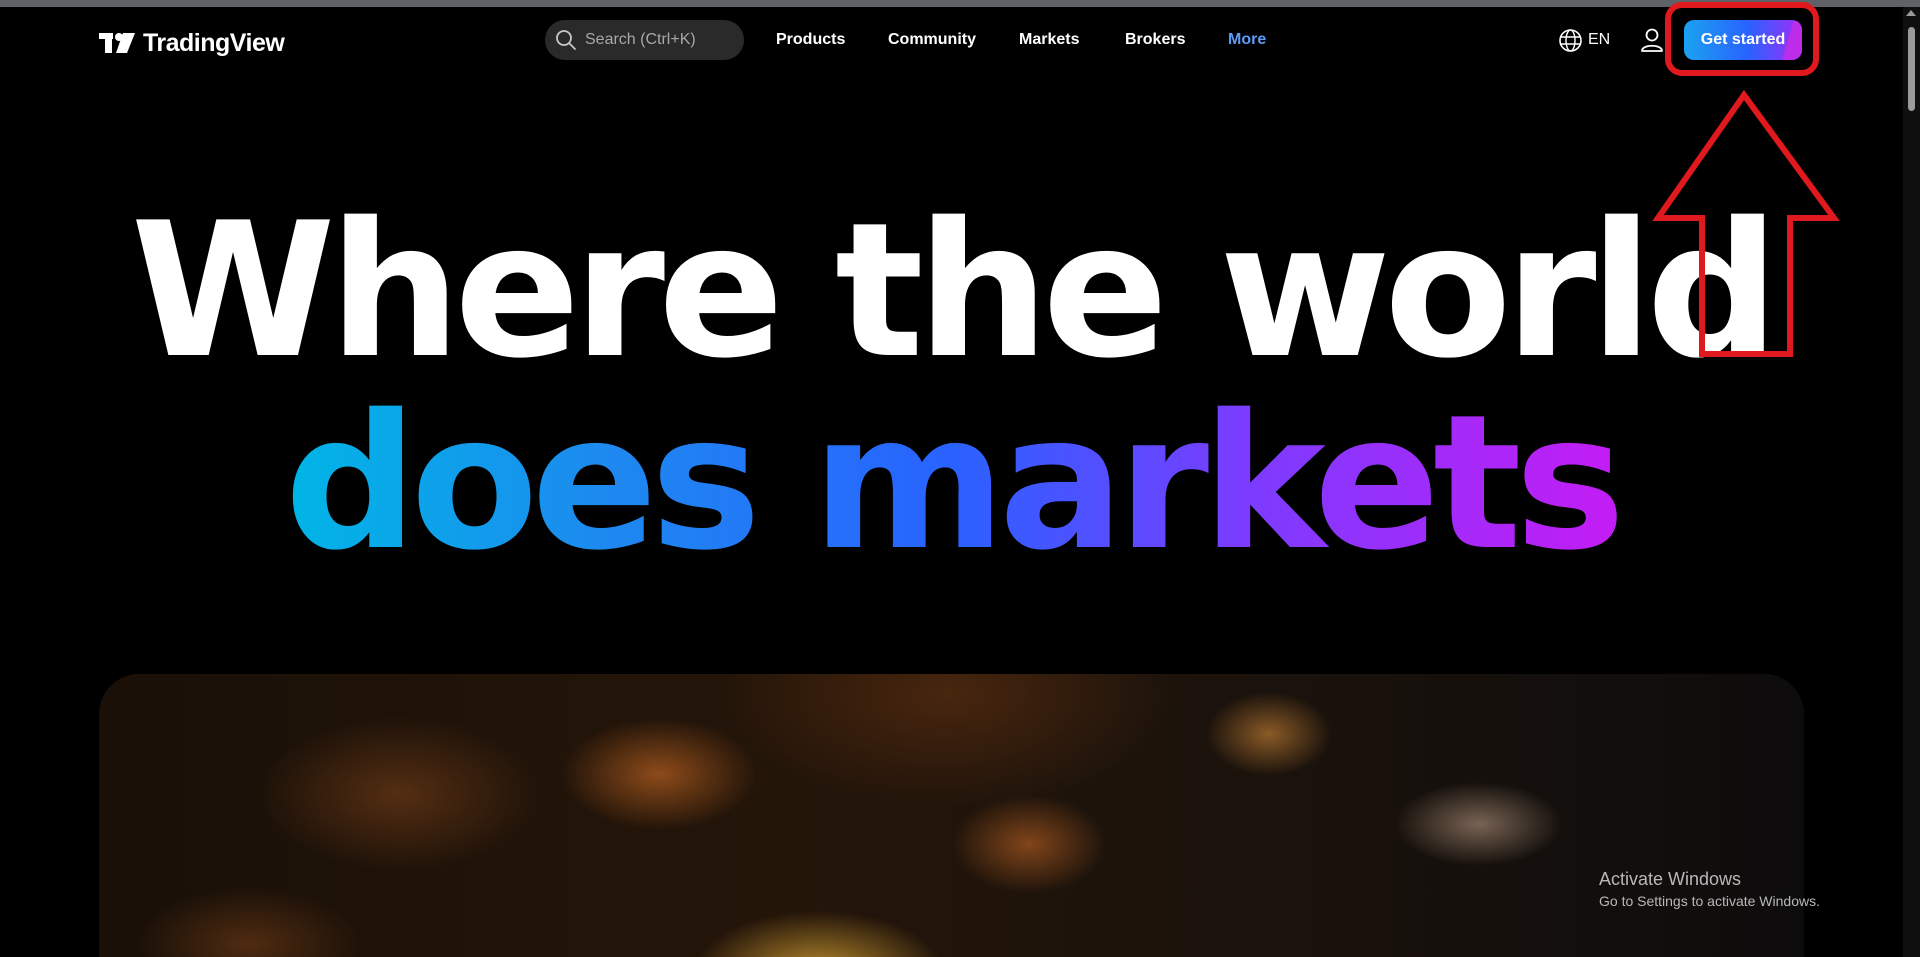 The height and width of the screenshot is (957, 1920). Describe the element at coordinates (1155, 40) in the screenshot. I see `nav-brokers: Brokers` at that location.